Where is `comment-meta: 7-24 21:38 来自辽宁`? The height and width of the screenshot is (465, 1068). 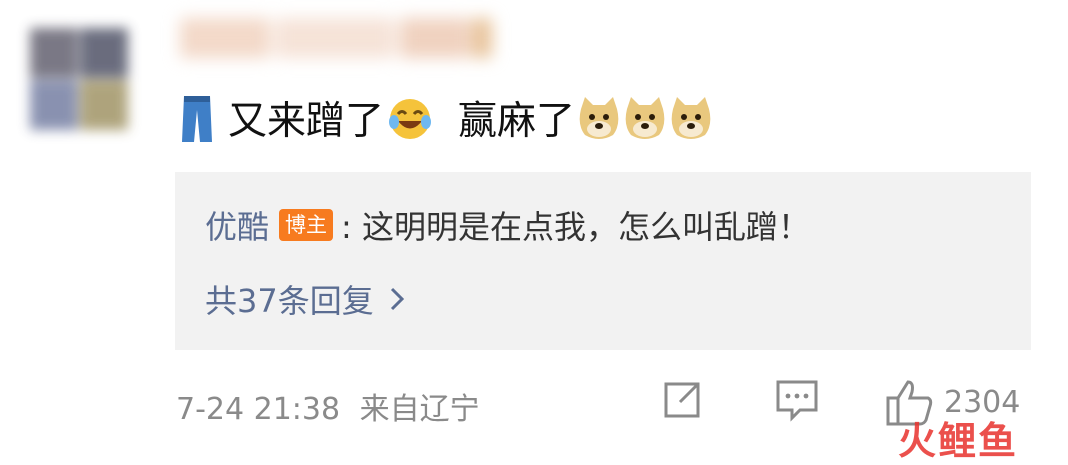 comment-meta: 7-24 21:38 来自辽宁 is located at coordinates (328, 406).